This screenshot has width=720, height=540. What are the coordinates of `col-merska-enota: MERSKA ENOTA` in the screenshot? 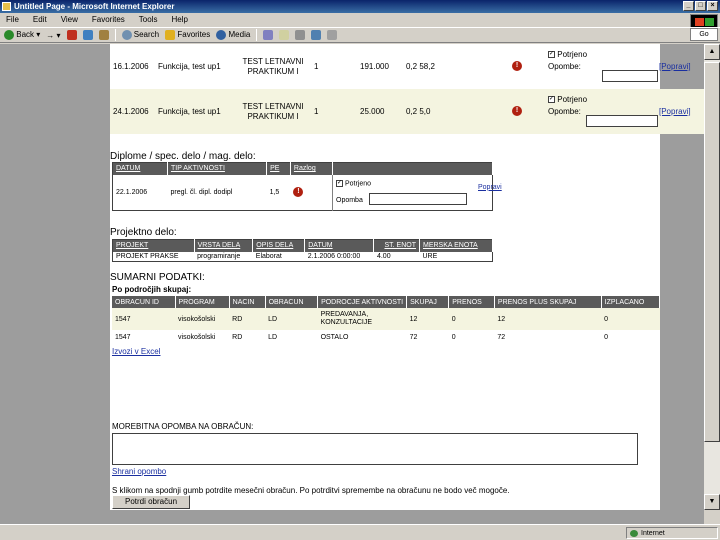 It's located at (456, 245).